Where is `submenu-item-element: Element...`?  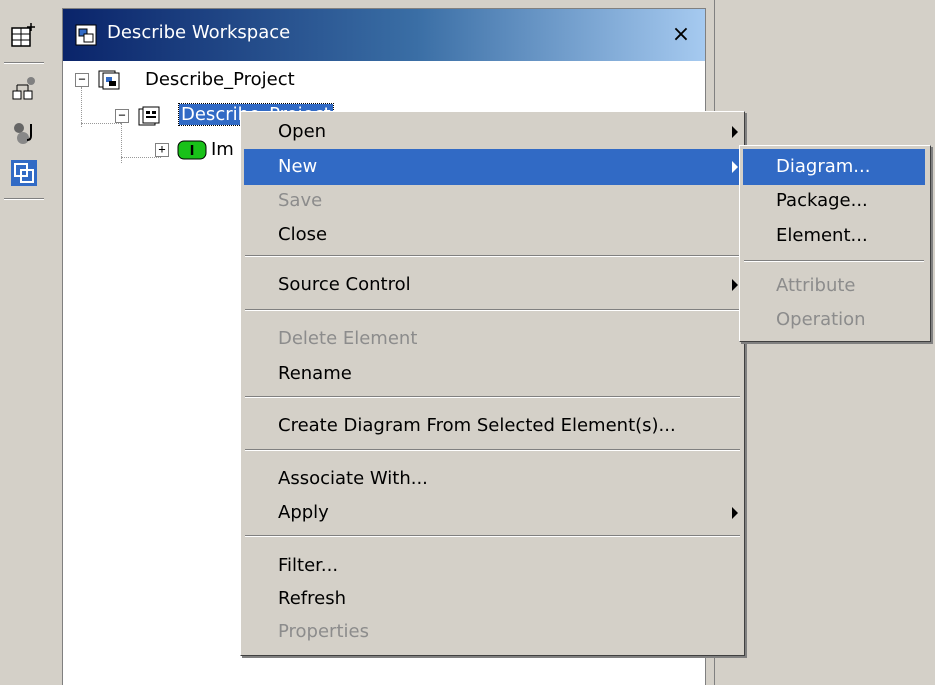
submenu-item-element: Element... is located at coordinates (834, 236).